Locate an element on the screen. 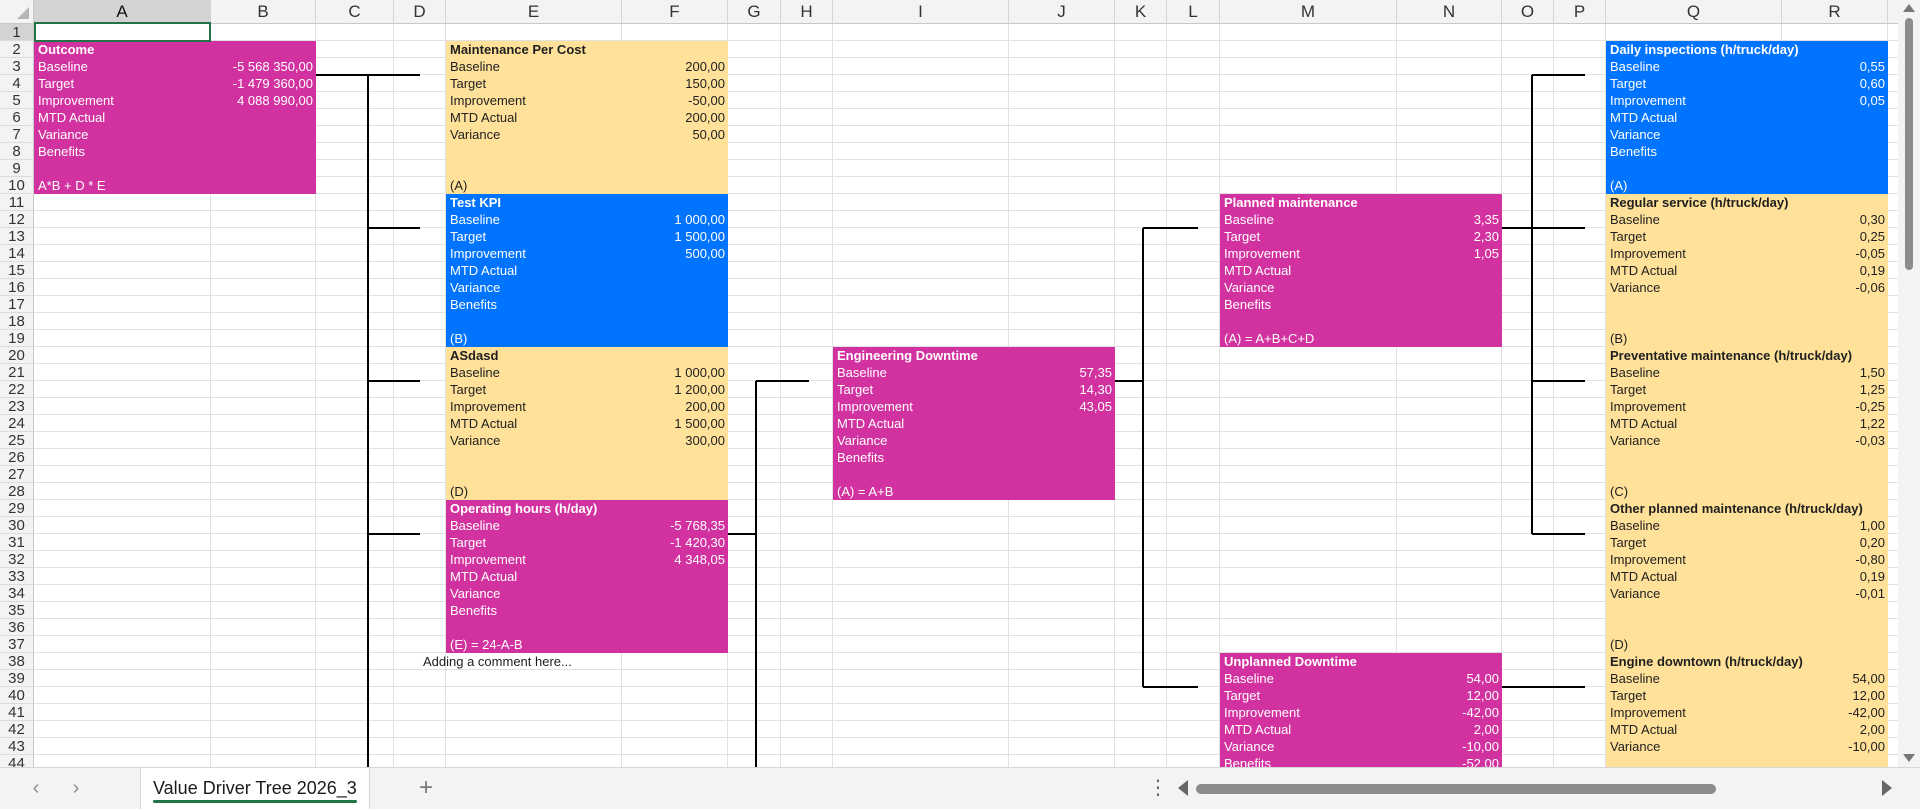 This screenshot has height=809, width=1920. card-row: Target 2,30 is located at coordinates (1361, 236).